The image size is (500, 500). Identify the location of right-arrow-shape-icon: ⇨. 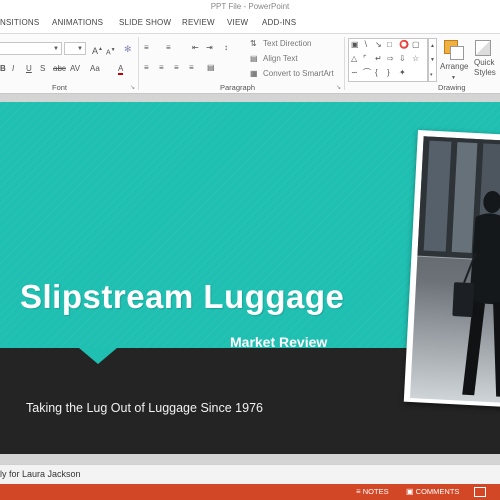
(390, 59).